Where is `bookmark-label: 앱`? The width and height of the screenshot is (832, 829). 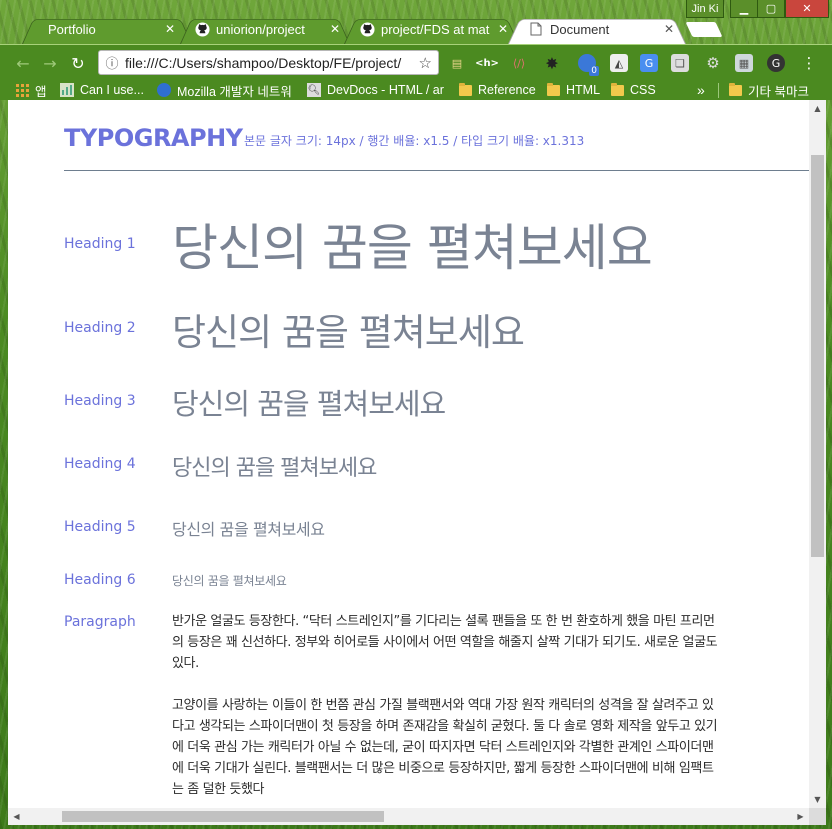 bookmark-label: 앱 is located at coordinates (41, 91).